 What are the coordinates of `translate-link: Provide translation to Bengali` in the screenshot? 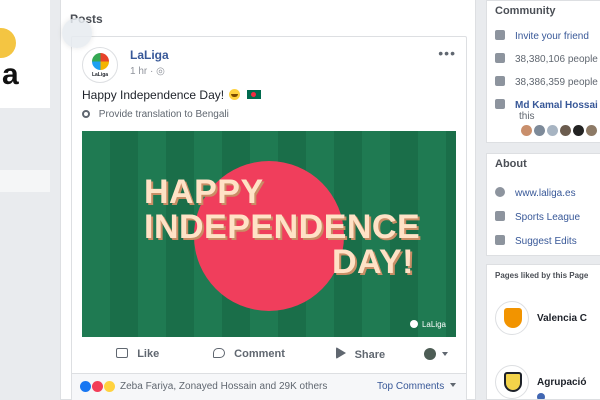 It's located at (155, 114).